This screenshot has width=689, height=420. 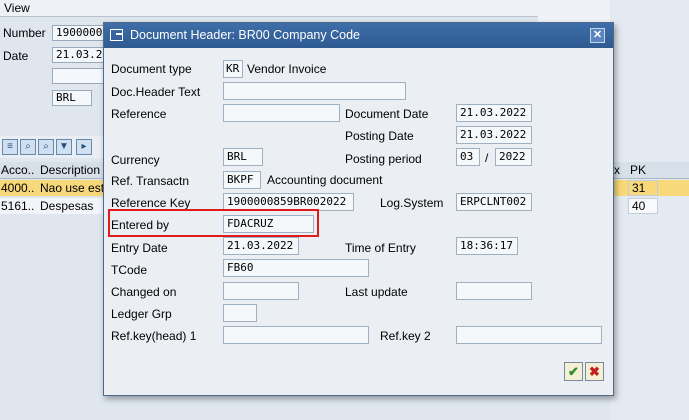 I want to click on log-system-field: ERPCLNT002, so click(x=494, y=202).